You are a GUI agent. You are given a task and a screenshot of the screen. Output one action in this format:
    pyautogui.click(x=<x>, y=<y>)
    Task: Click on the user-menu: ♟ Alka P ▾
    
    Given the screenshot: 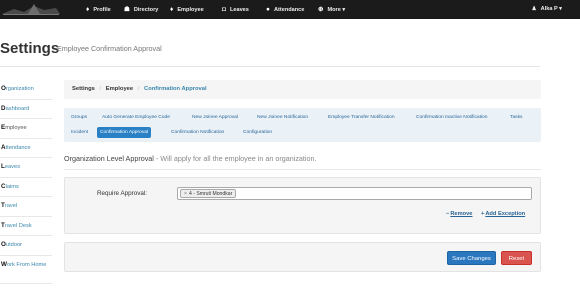 What is the action you would take?
    pyautogui.click(x=547, y=9)
    